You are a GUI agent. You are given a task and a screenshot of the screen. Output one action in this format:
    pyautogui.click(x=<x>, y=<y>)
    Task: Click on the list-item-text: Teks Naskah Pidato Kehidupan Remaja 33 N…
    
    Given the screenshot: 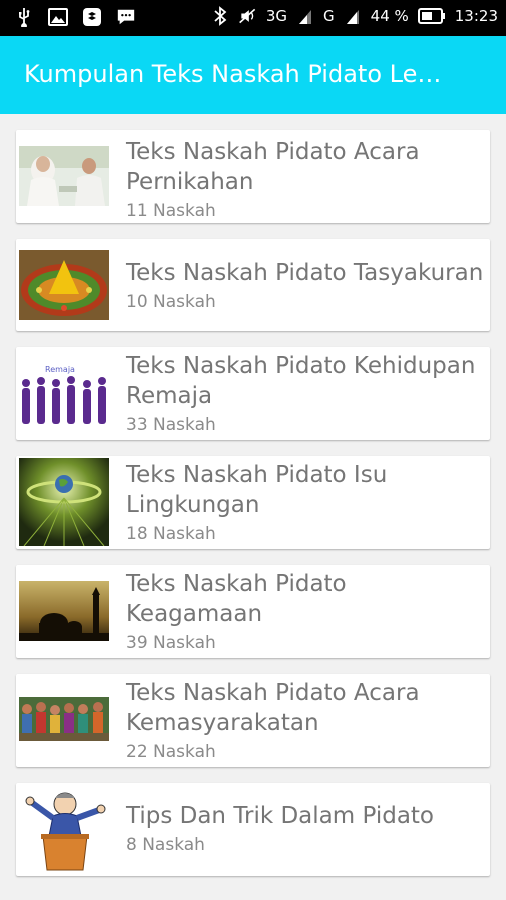 What is the action you would take?
    pyautogui.click(x=307, y=394)
    